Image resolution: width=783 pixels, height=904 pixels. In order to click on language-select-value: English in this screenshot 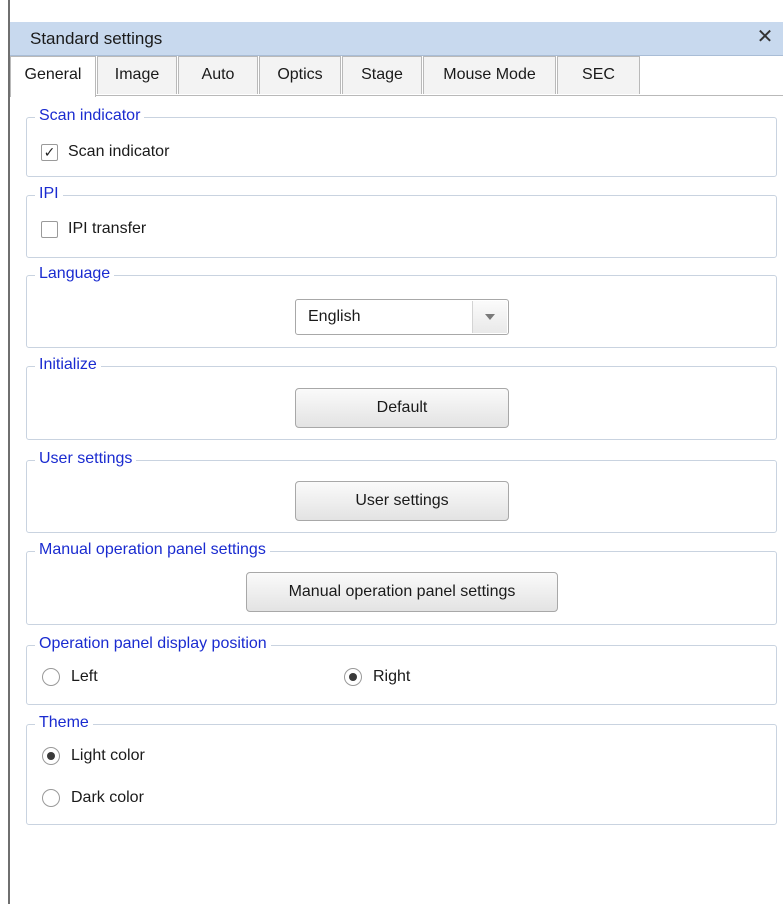, I will do `click(334, 316)`.